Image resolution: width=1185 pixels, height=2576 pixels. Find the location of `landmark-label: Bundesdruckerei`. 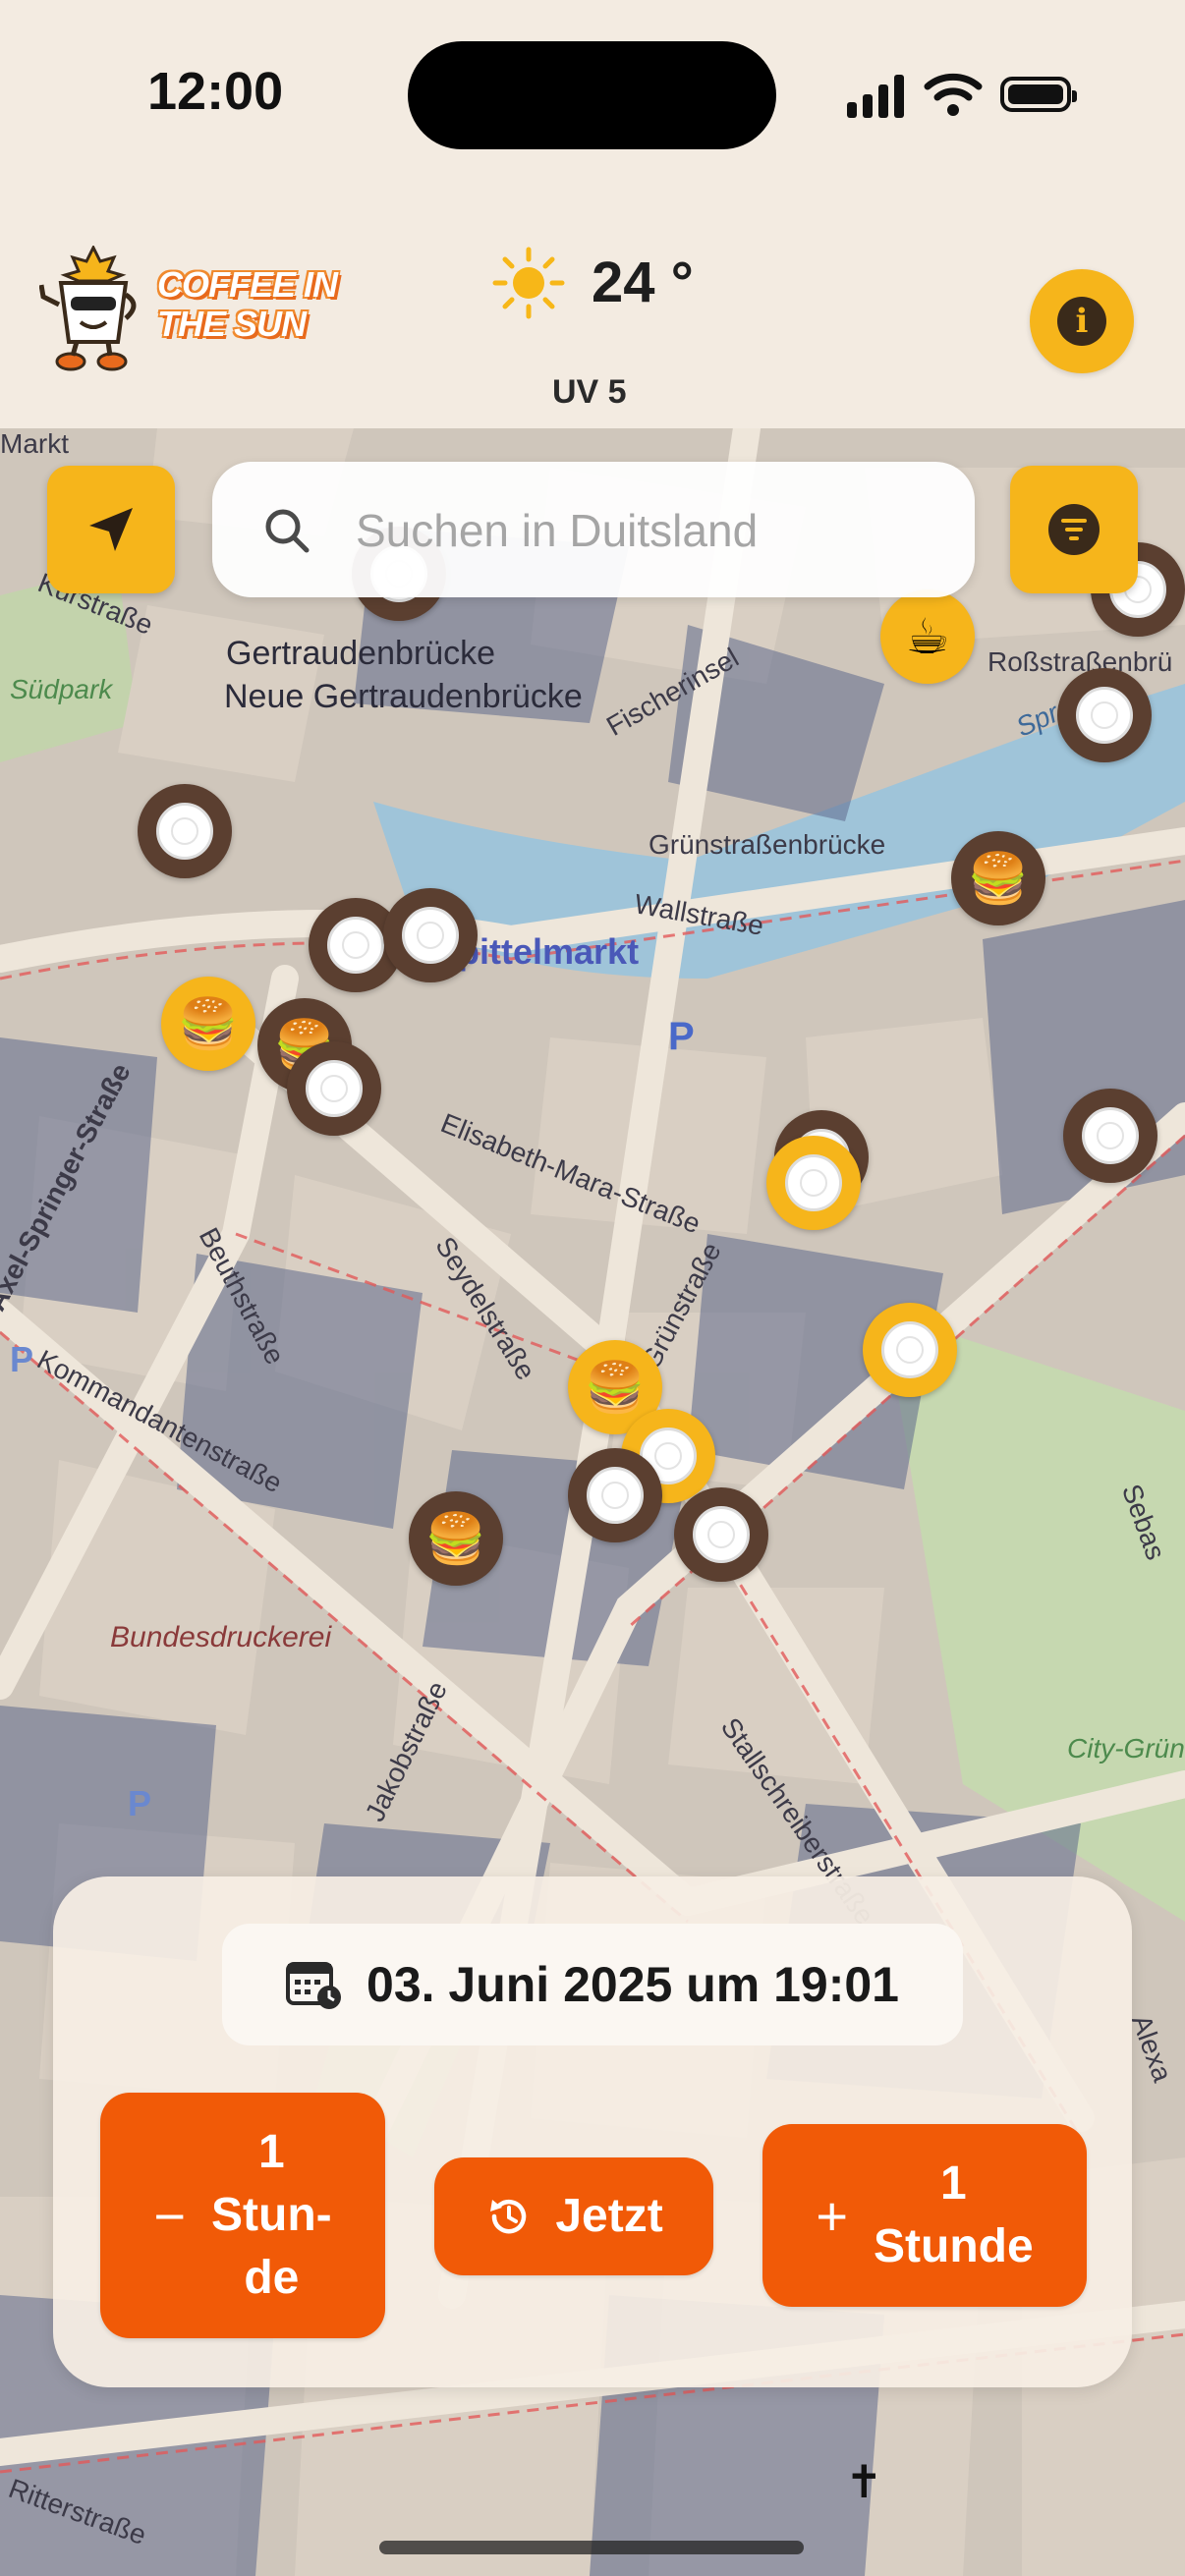

landmark-label: Bundesdruckerei is located at coordinates (221, 1637).